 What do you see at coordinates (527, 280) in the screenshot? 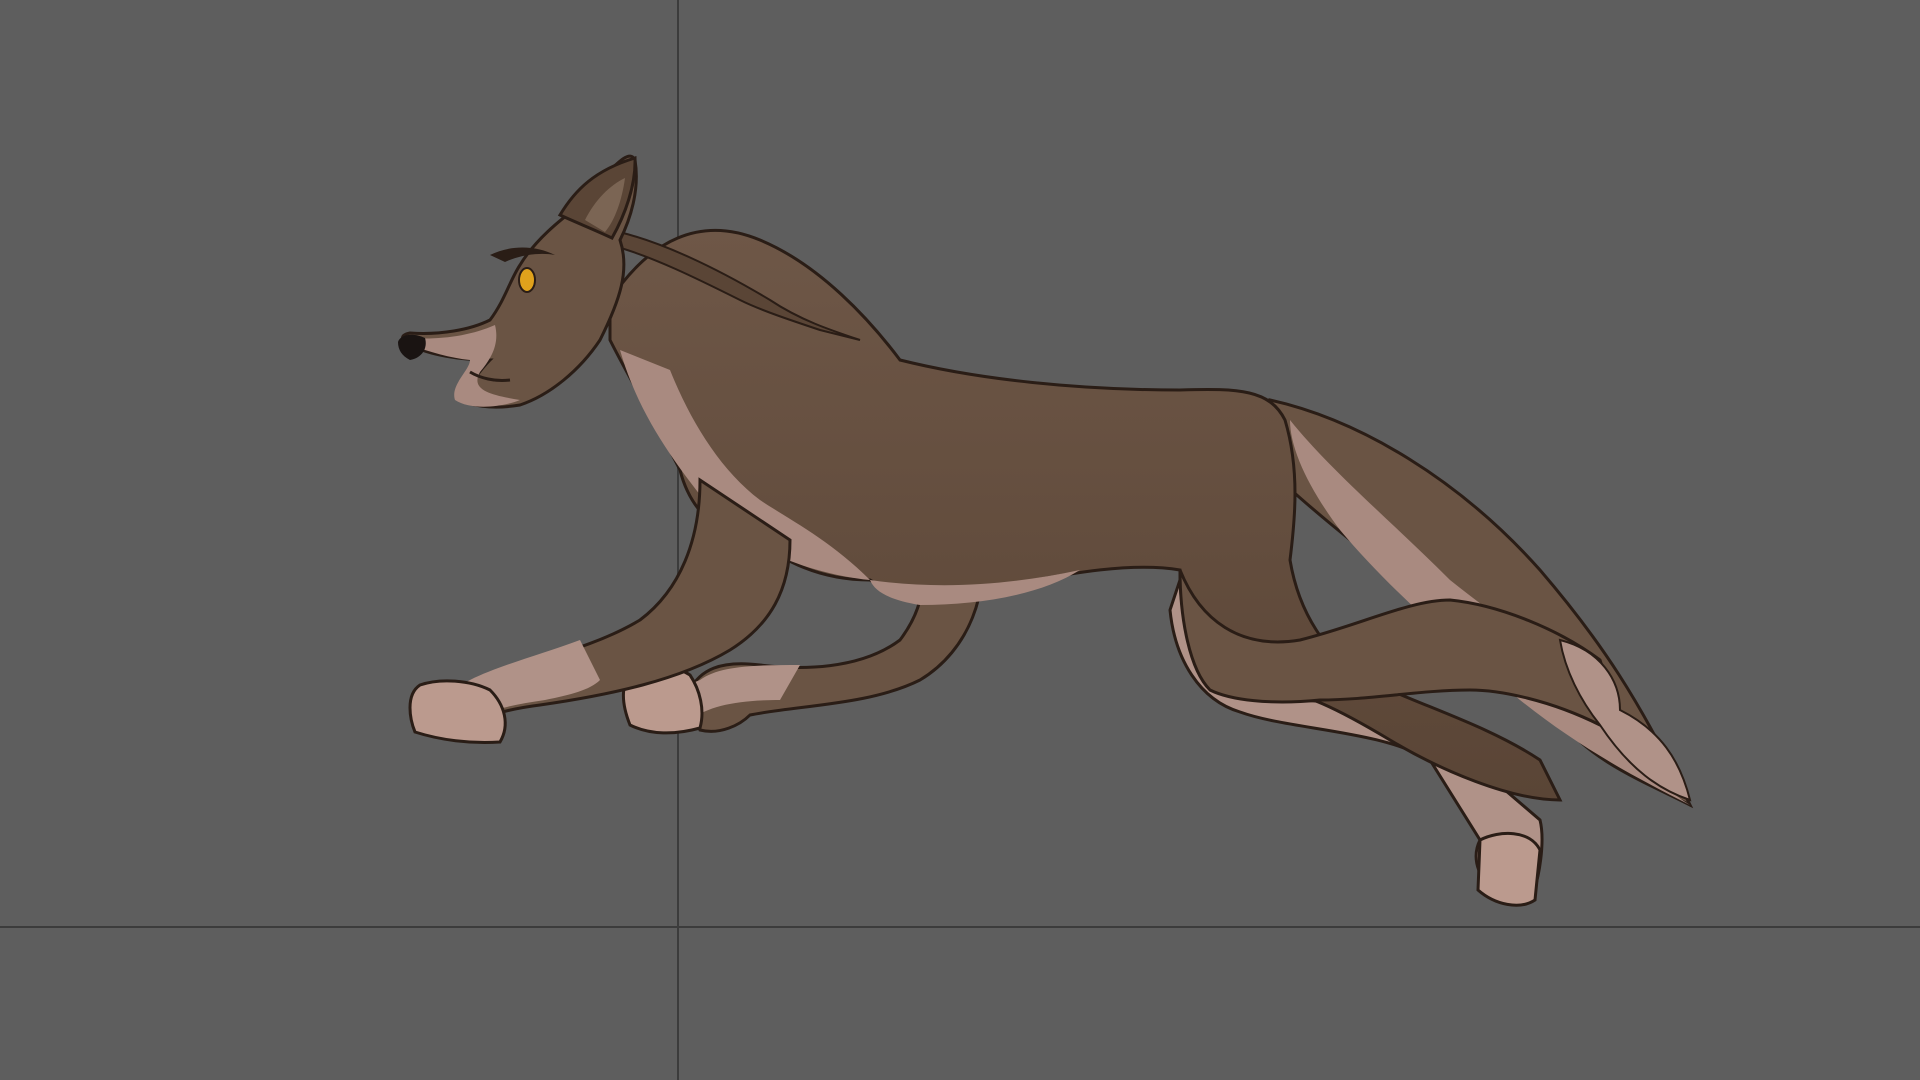
I see `eye` at bounding box center [527, 280].